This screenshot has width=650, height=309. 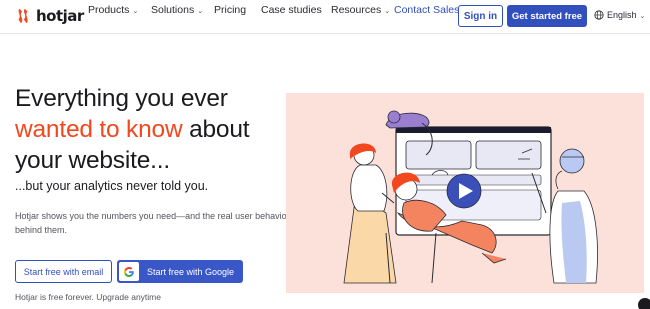 What do you see at coordinates (547, 16) in the screenshot?
I see `get-started-button: Get started free` at bounding box center [547, 16].